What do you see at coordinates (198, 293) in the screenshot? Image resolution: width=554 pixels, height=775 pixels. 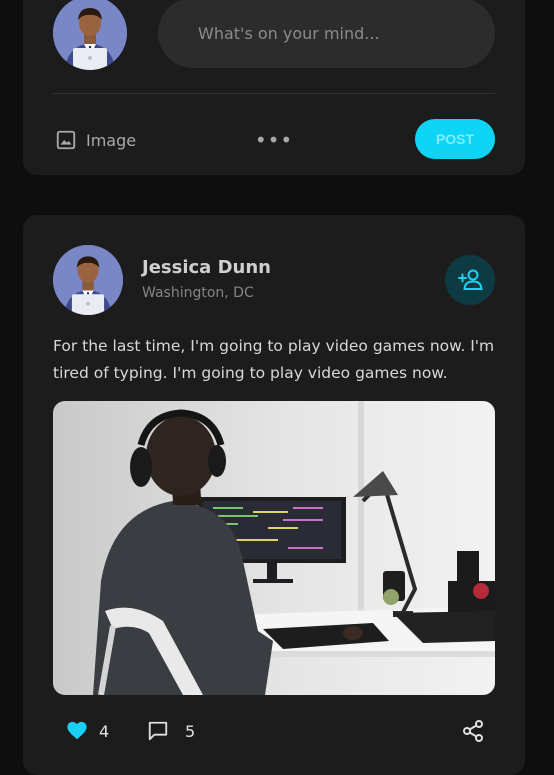 I see `author-location: Washington, DC` at bounding box center [198, 293].